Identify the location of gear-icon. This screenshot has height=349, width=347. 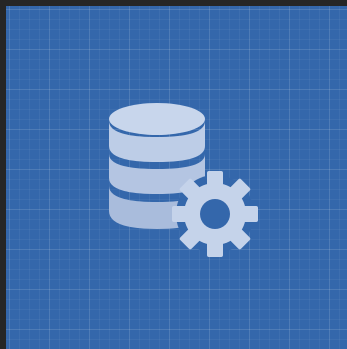
(215, 214).